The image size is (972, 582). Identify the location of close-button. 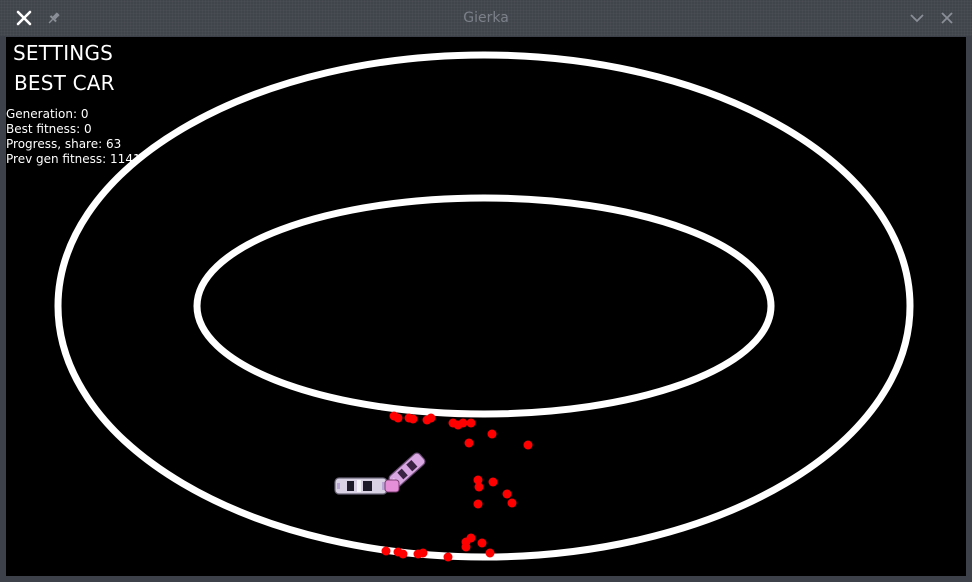
(24, 18).